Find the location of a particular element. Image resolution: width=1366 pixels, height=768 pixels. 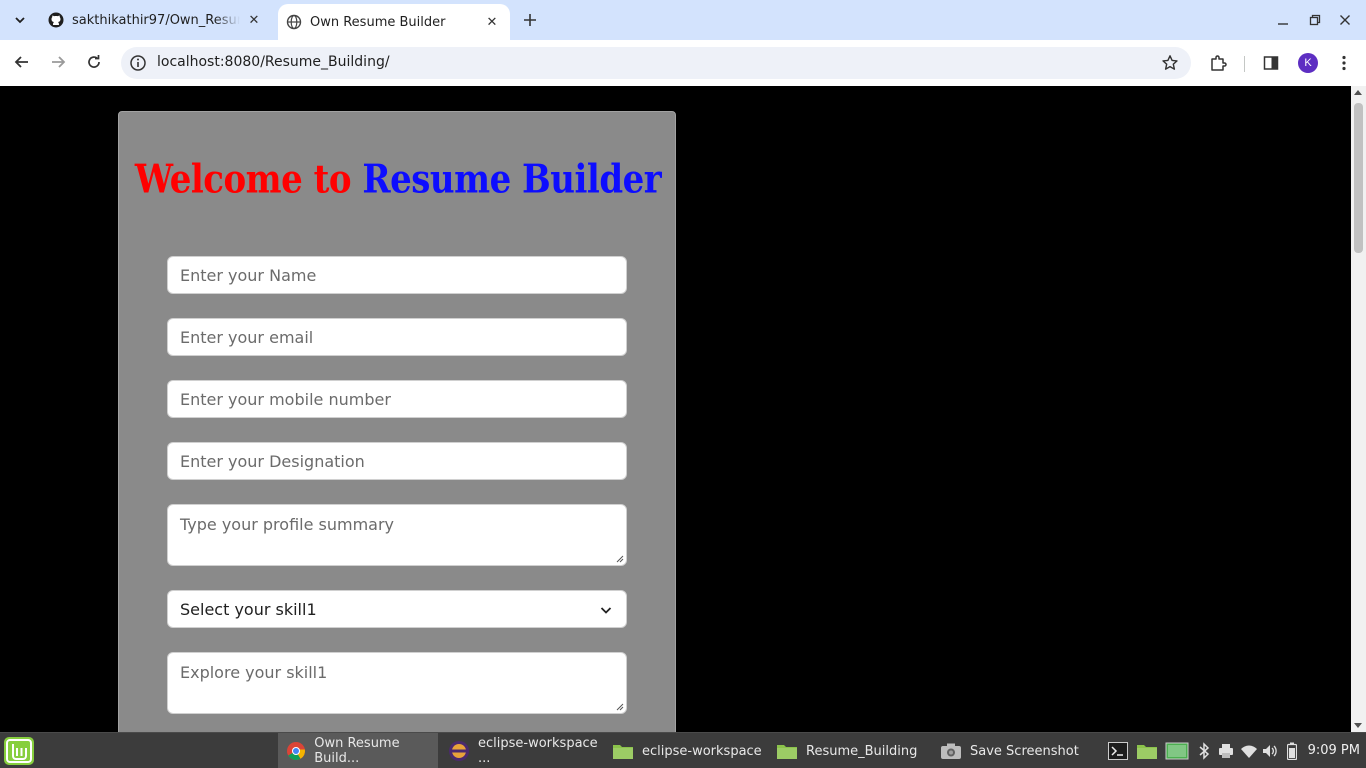

side-panel-button is located at coordinates (1271, 63).